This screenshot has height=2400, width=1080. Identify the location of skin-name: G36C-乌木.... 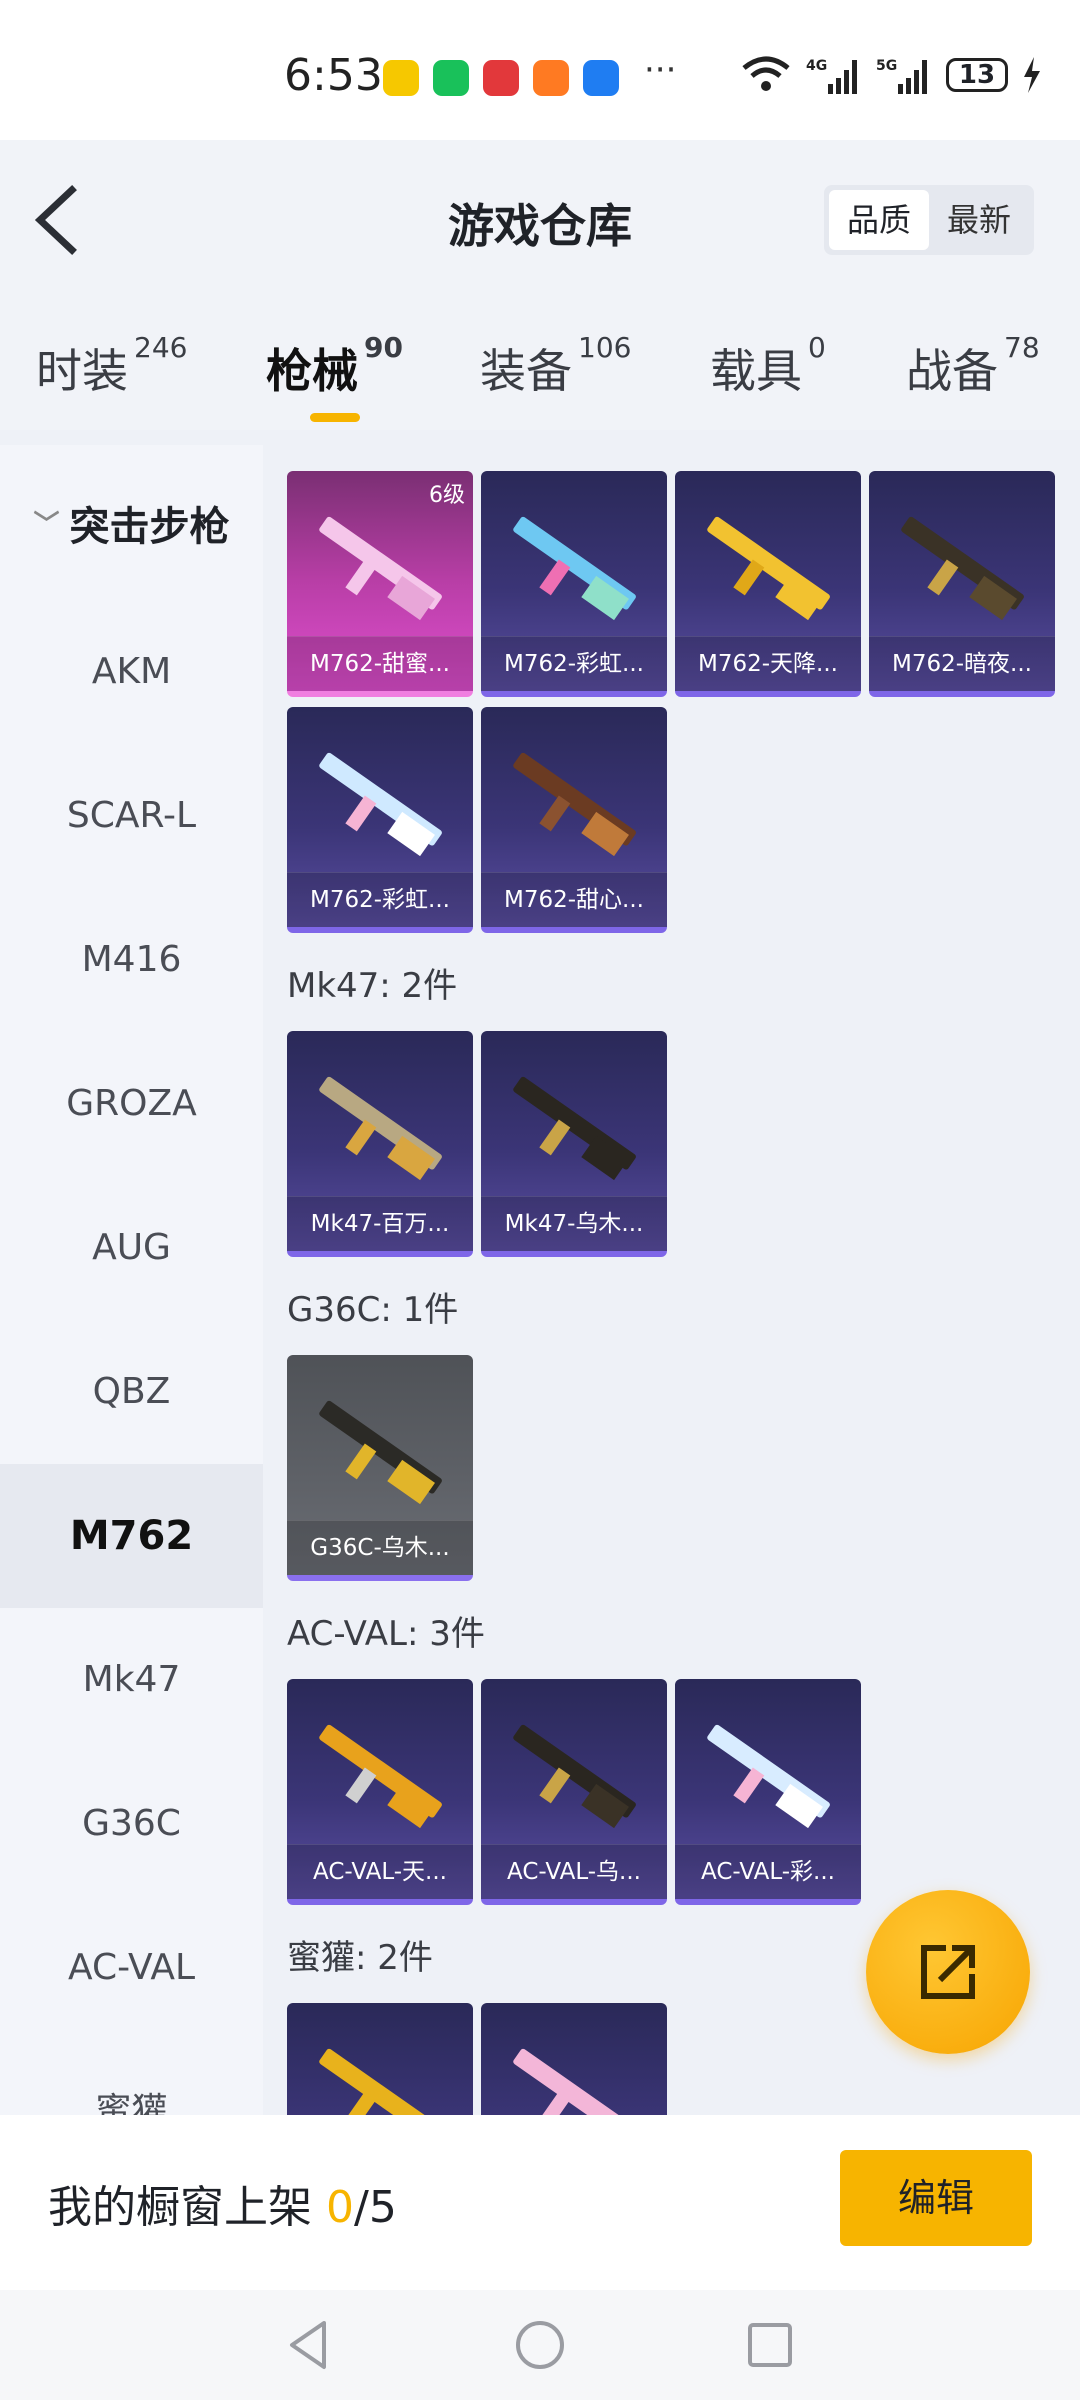
(380, 1547).